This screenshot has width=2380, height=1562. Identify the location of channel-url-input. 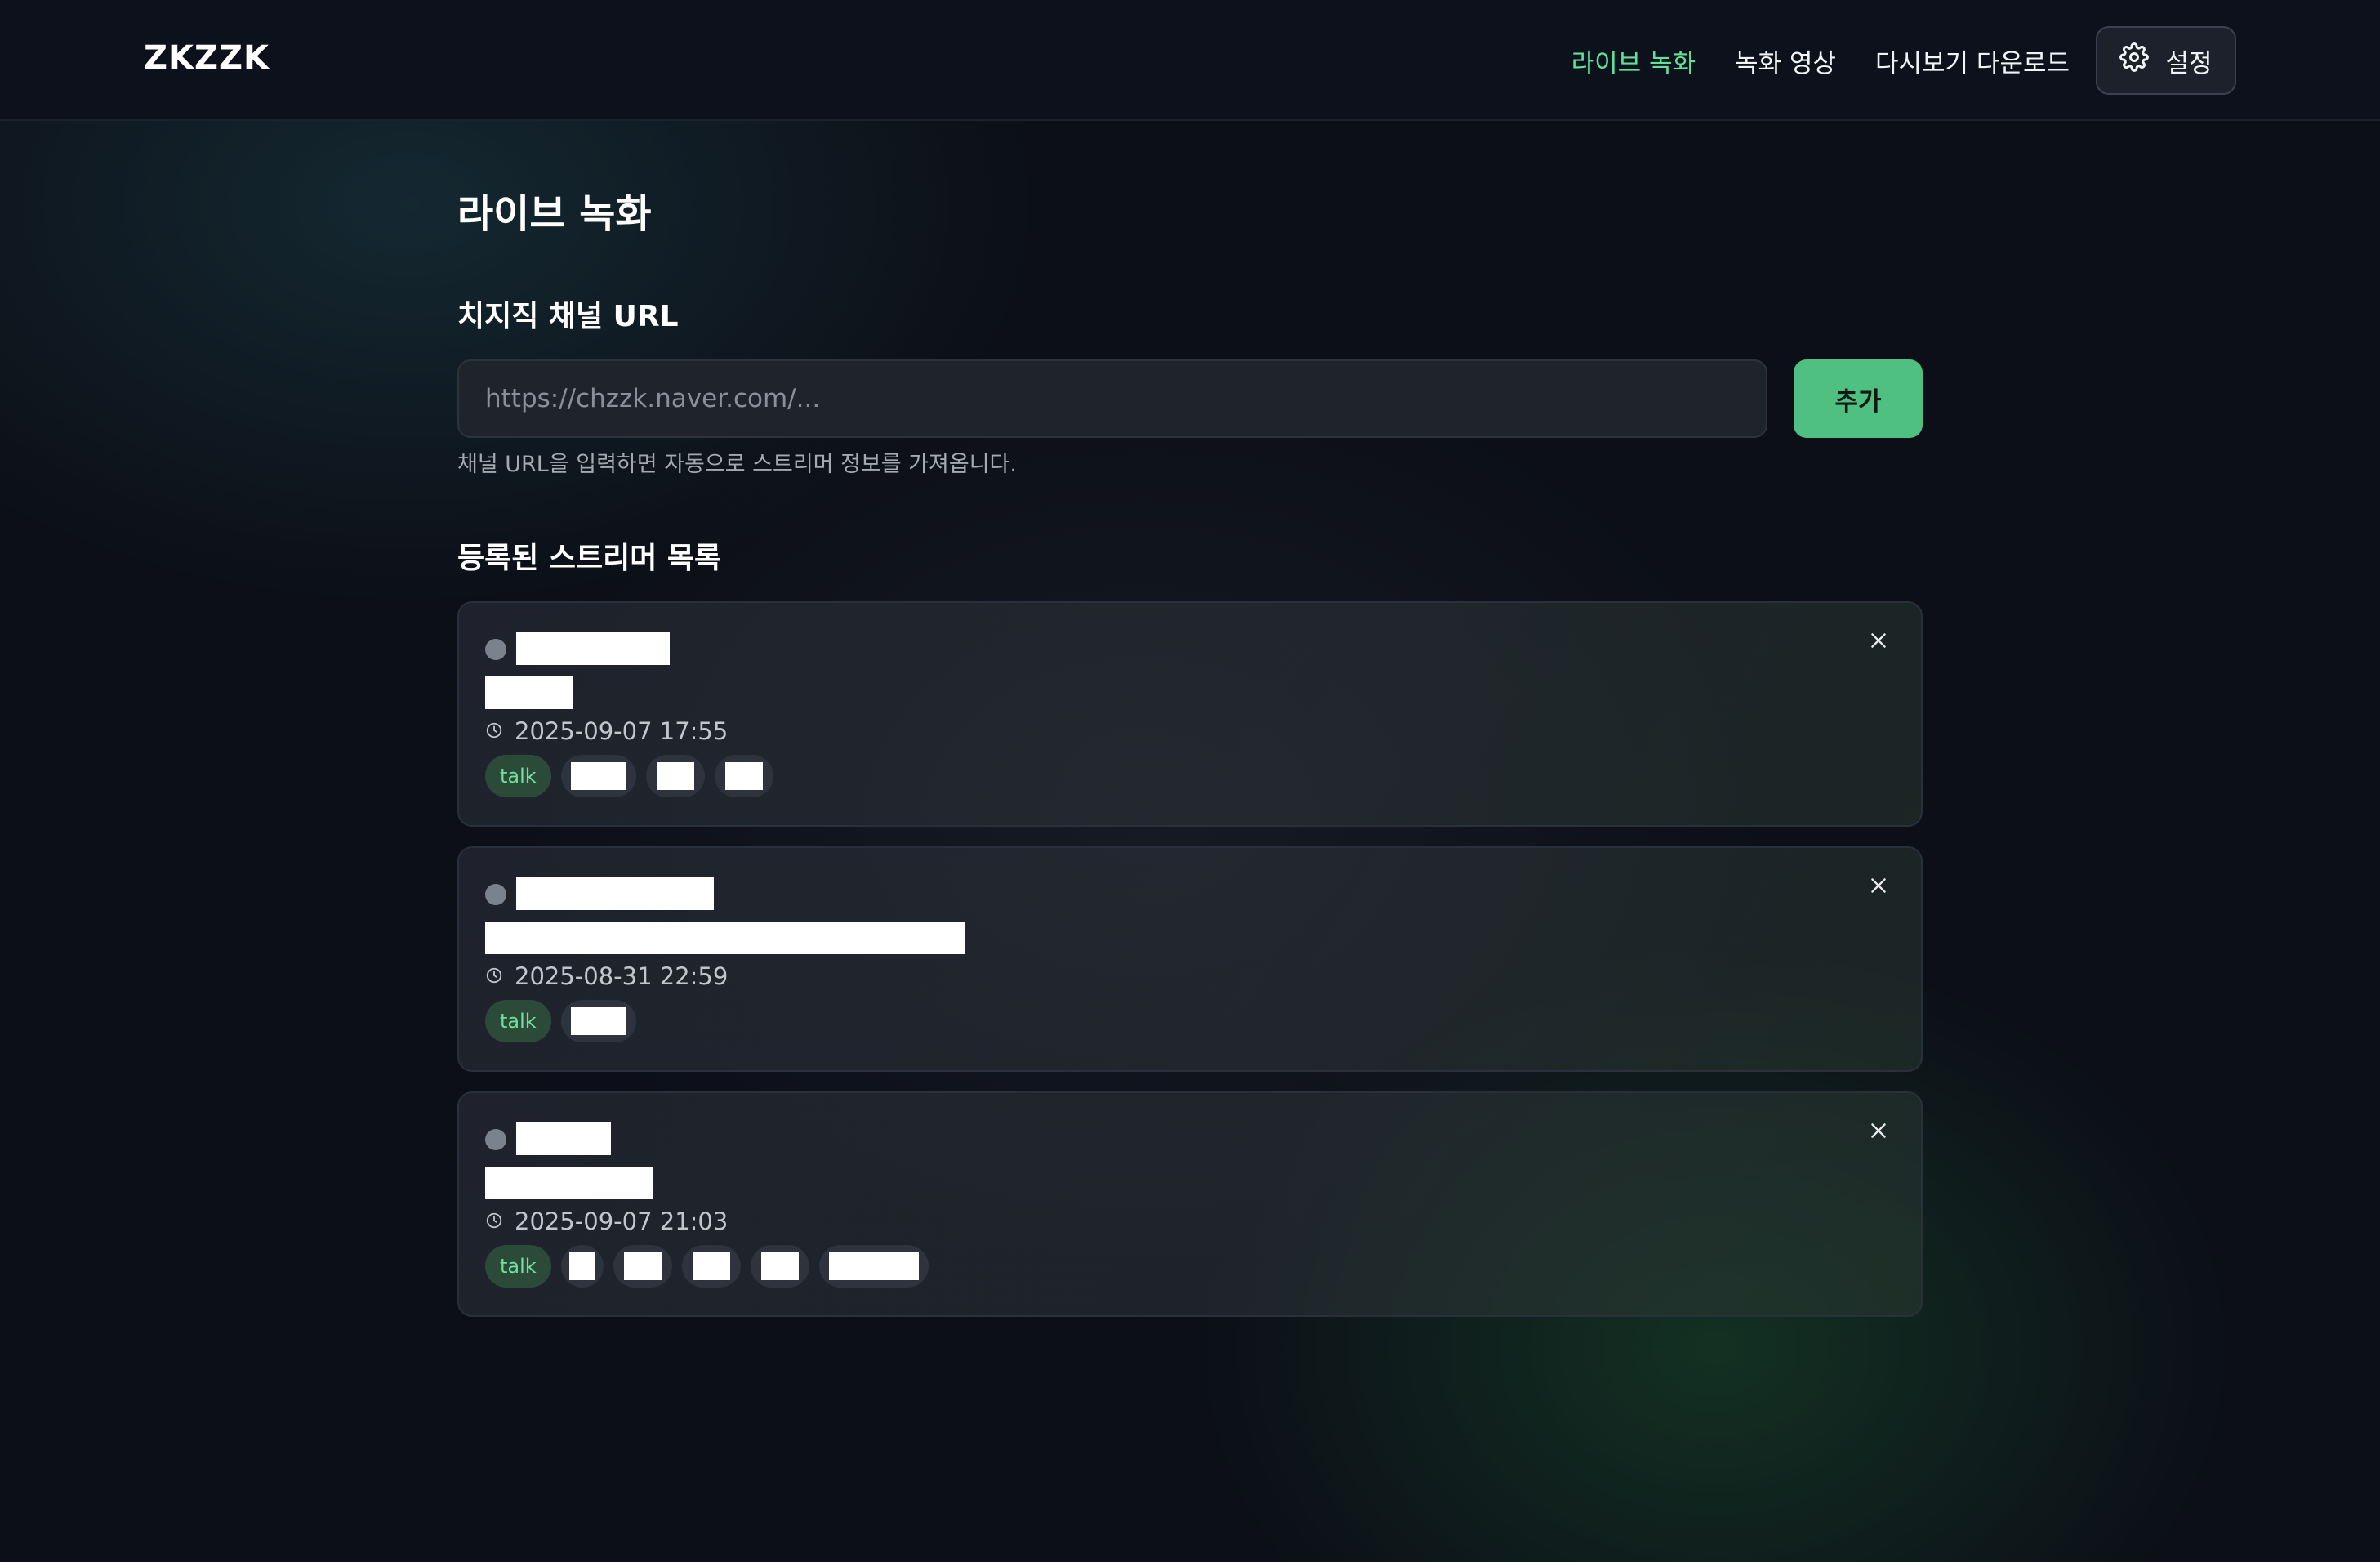
(1112, 398).